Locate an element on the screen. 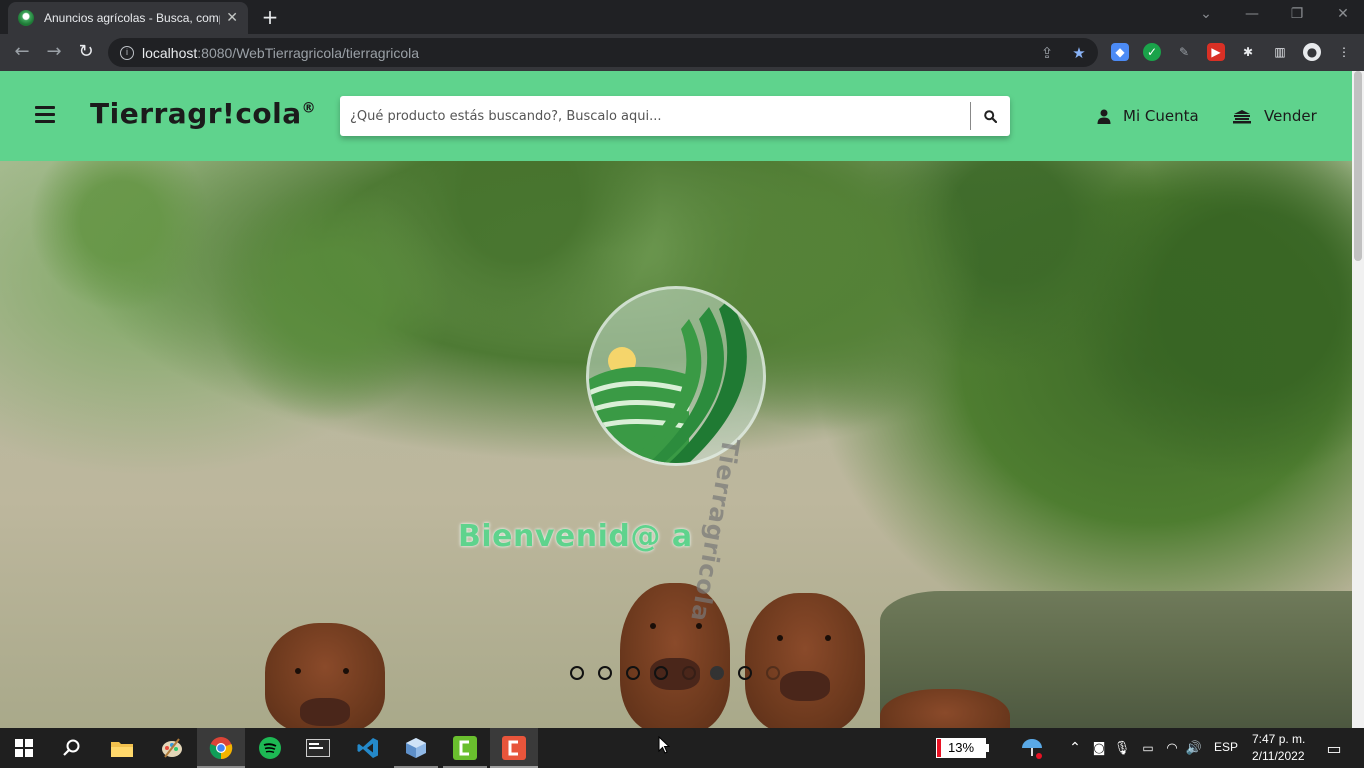  battery-percent: 13% is located at coordinates (961, 747).